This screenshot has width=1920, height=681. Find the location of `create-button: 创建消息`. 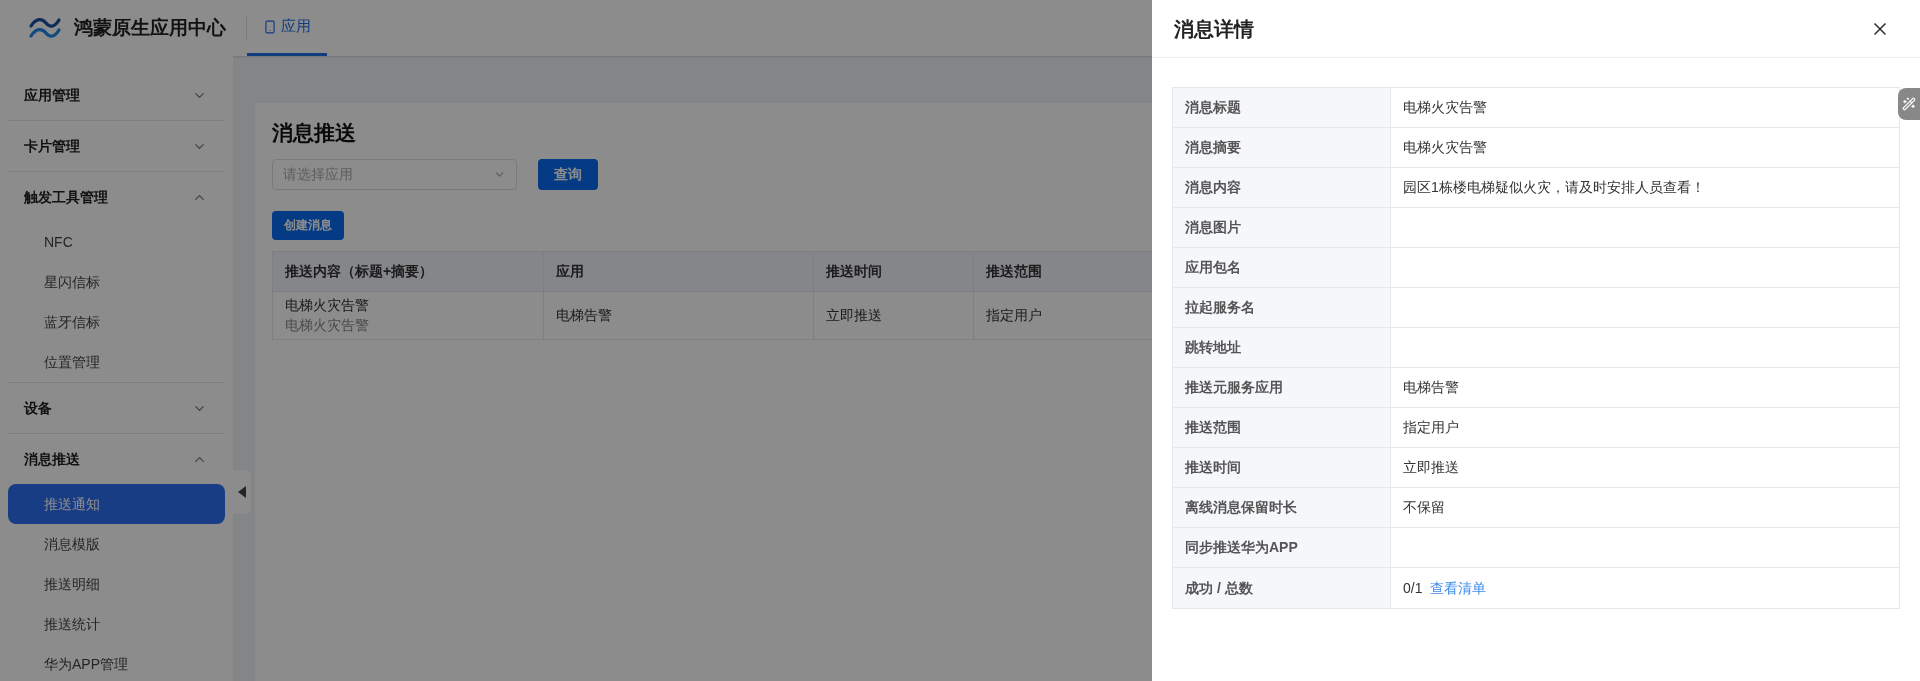

create-button: 创建消息 is located at coordinates (308, 225).